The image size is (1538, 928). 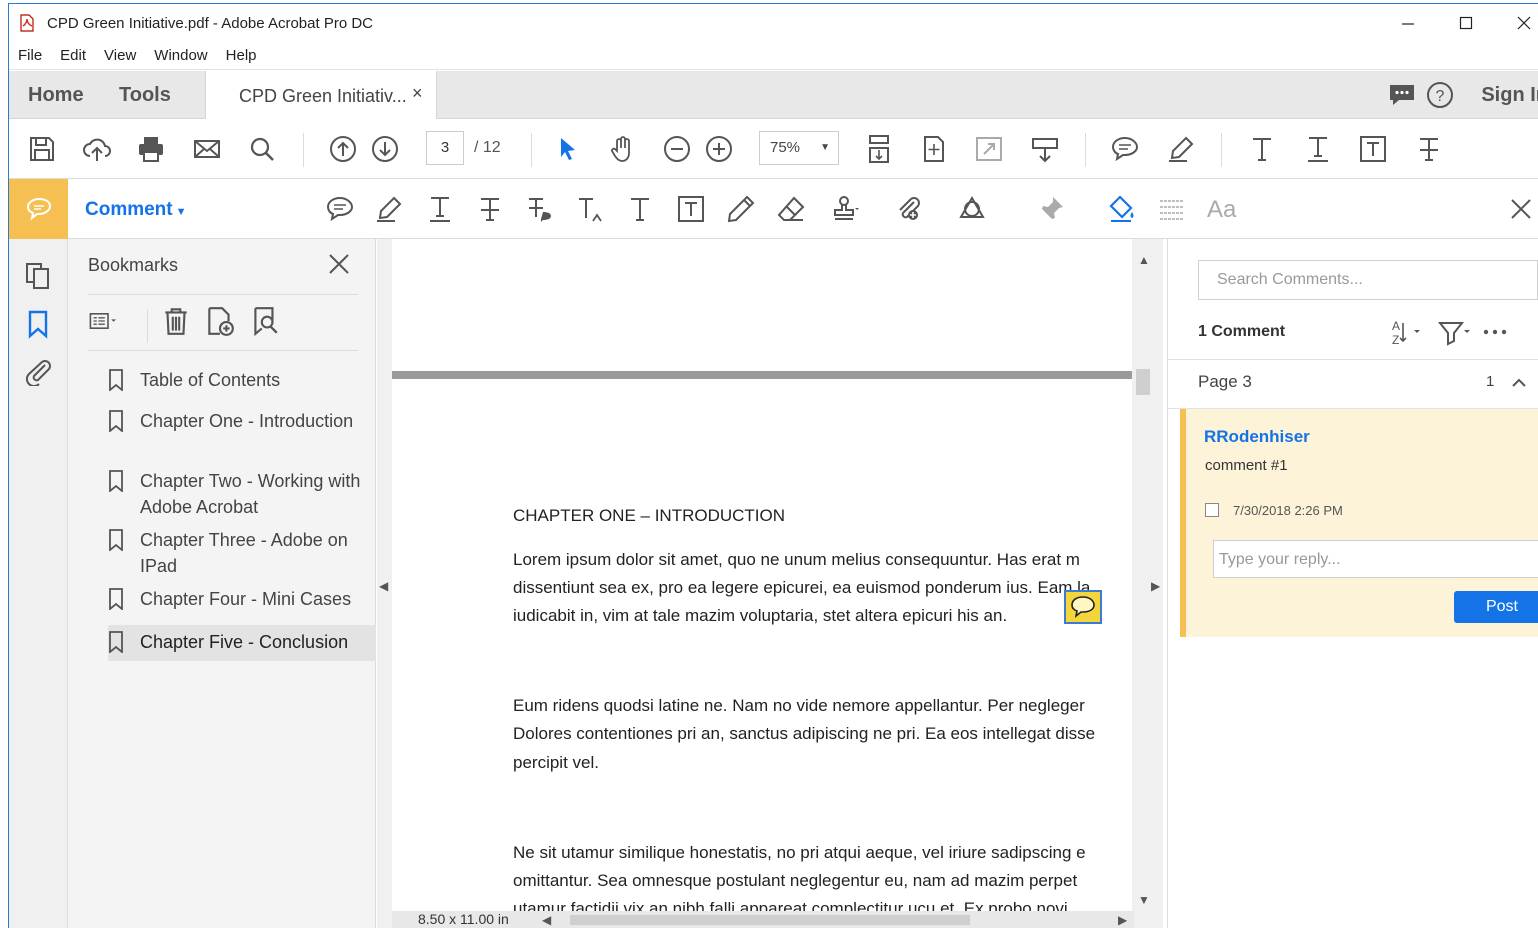 What do you see at coordinates (1495, 332) in the screenshot?
I see `more-options-icon` at bounding box center [1495, 332].